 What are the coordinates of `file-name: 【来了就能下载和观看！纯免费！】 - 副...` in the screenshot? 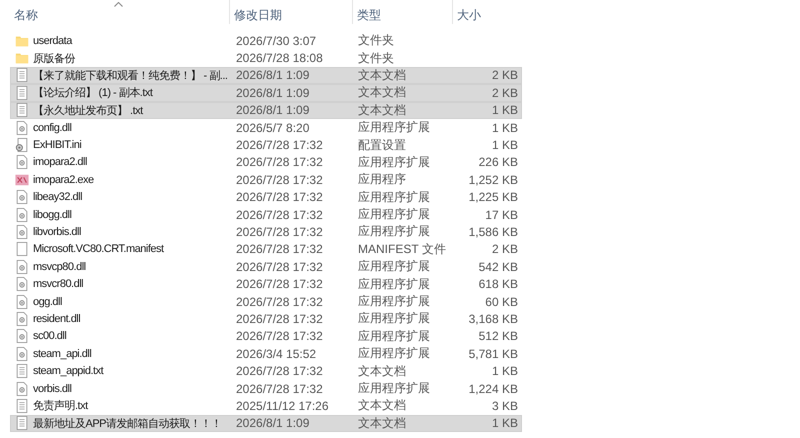 It's located at (130, 75).